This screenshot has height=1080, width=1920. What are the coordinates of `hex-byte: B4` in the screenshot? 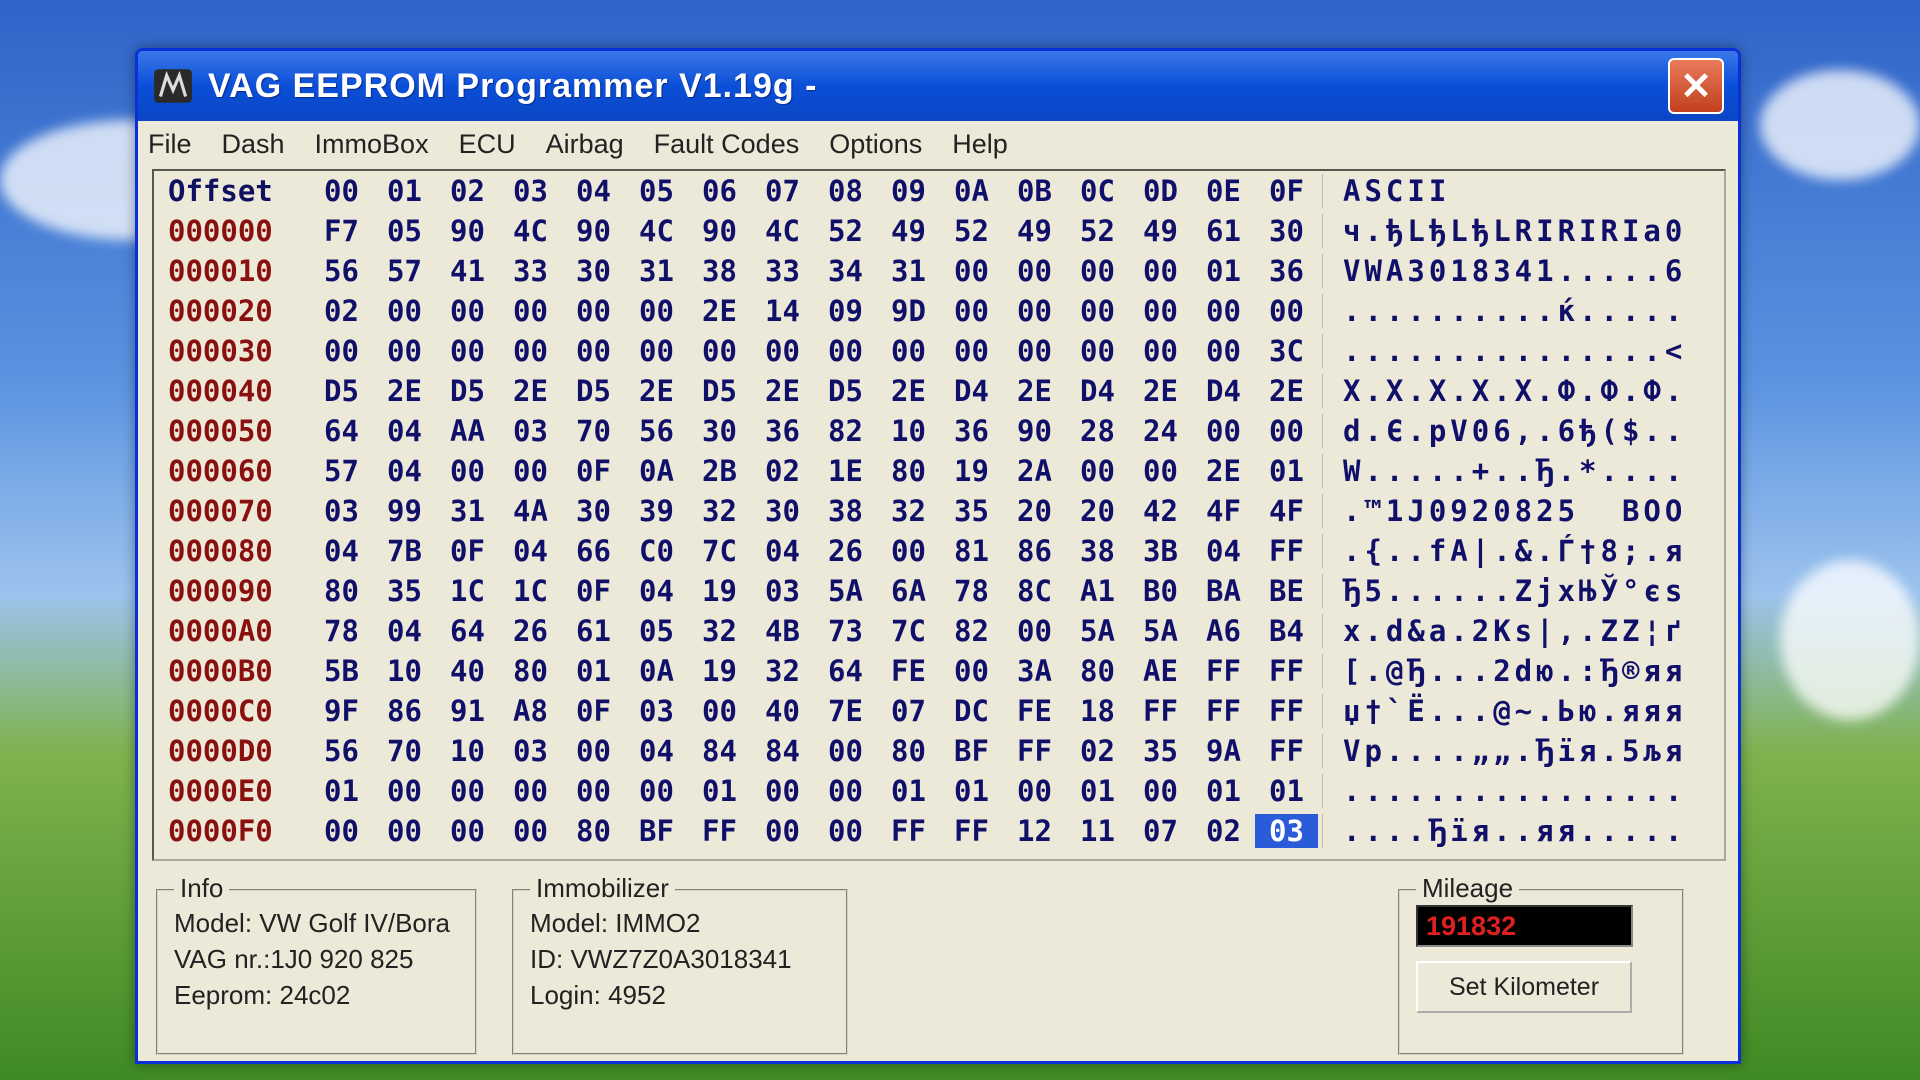 It's located at (1286, 631).